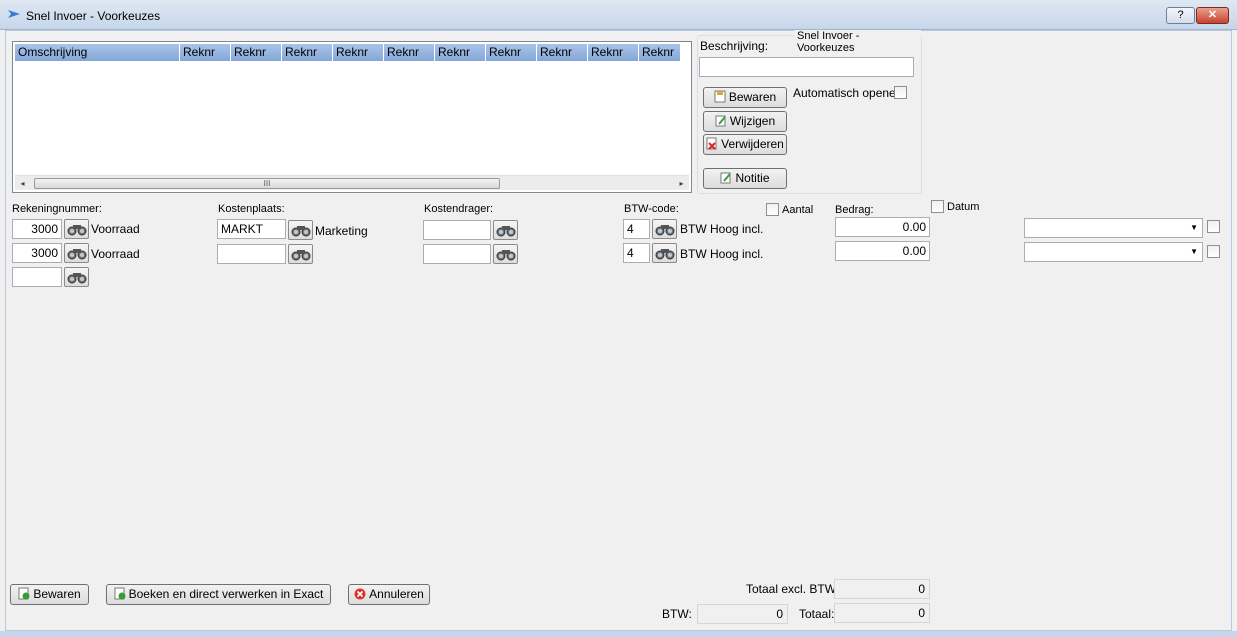 This screenshot has height=637, width=1237. I want to click on scroll-left-icon: ◂, so click(22, 183).